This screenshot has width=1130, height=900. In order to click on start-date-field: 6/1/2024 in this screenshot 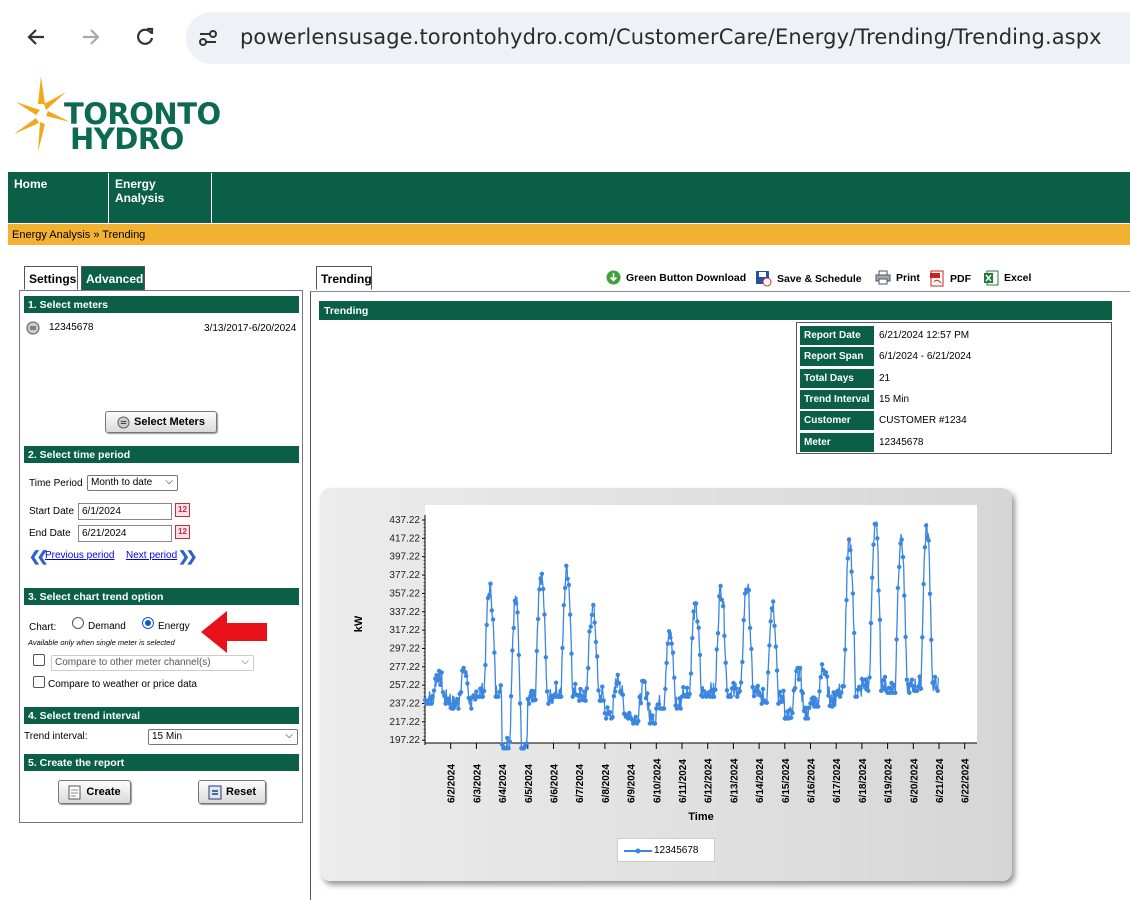, I will do `click(125, 511)`.